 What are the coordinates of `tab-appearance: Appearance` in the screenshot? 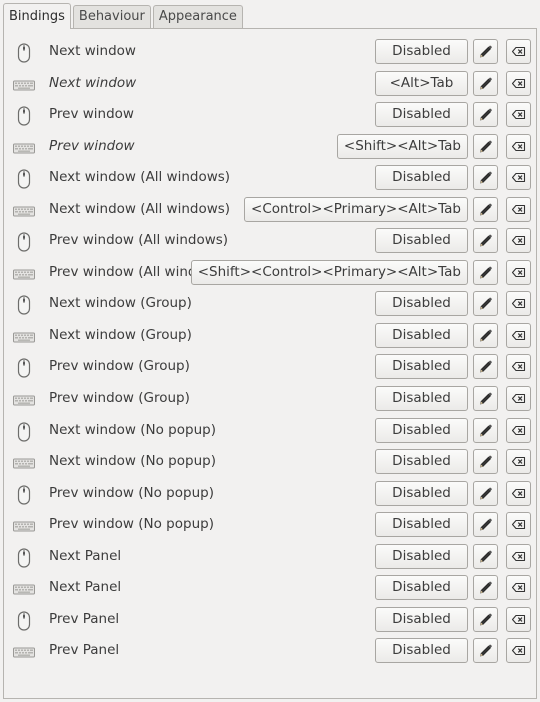 It's located at (197, 16).